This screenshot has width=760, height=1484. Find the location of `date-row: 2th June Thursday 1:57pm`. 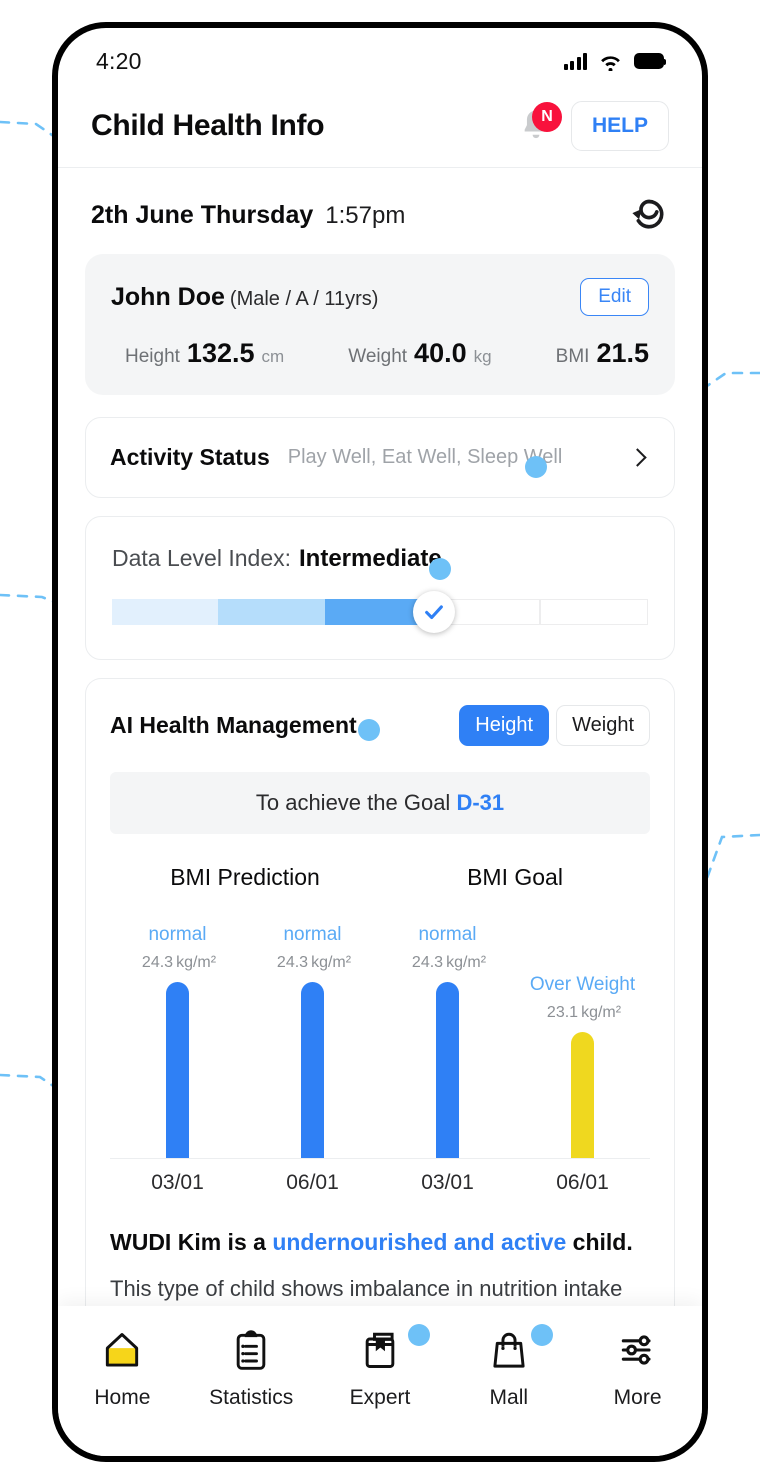

date-row: 2th June Thursday 1:57pm is located at coordinates (380, 211).